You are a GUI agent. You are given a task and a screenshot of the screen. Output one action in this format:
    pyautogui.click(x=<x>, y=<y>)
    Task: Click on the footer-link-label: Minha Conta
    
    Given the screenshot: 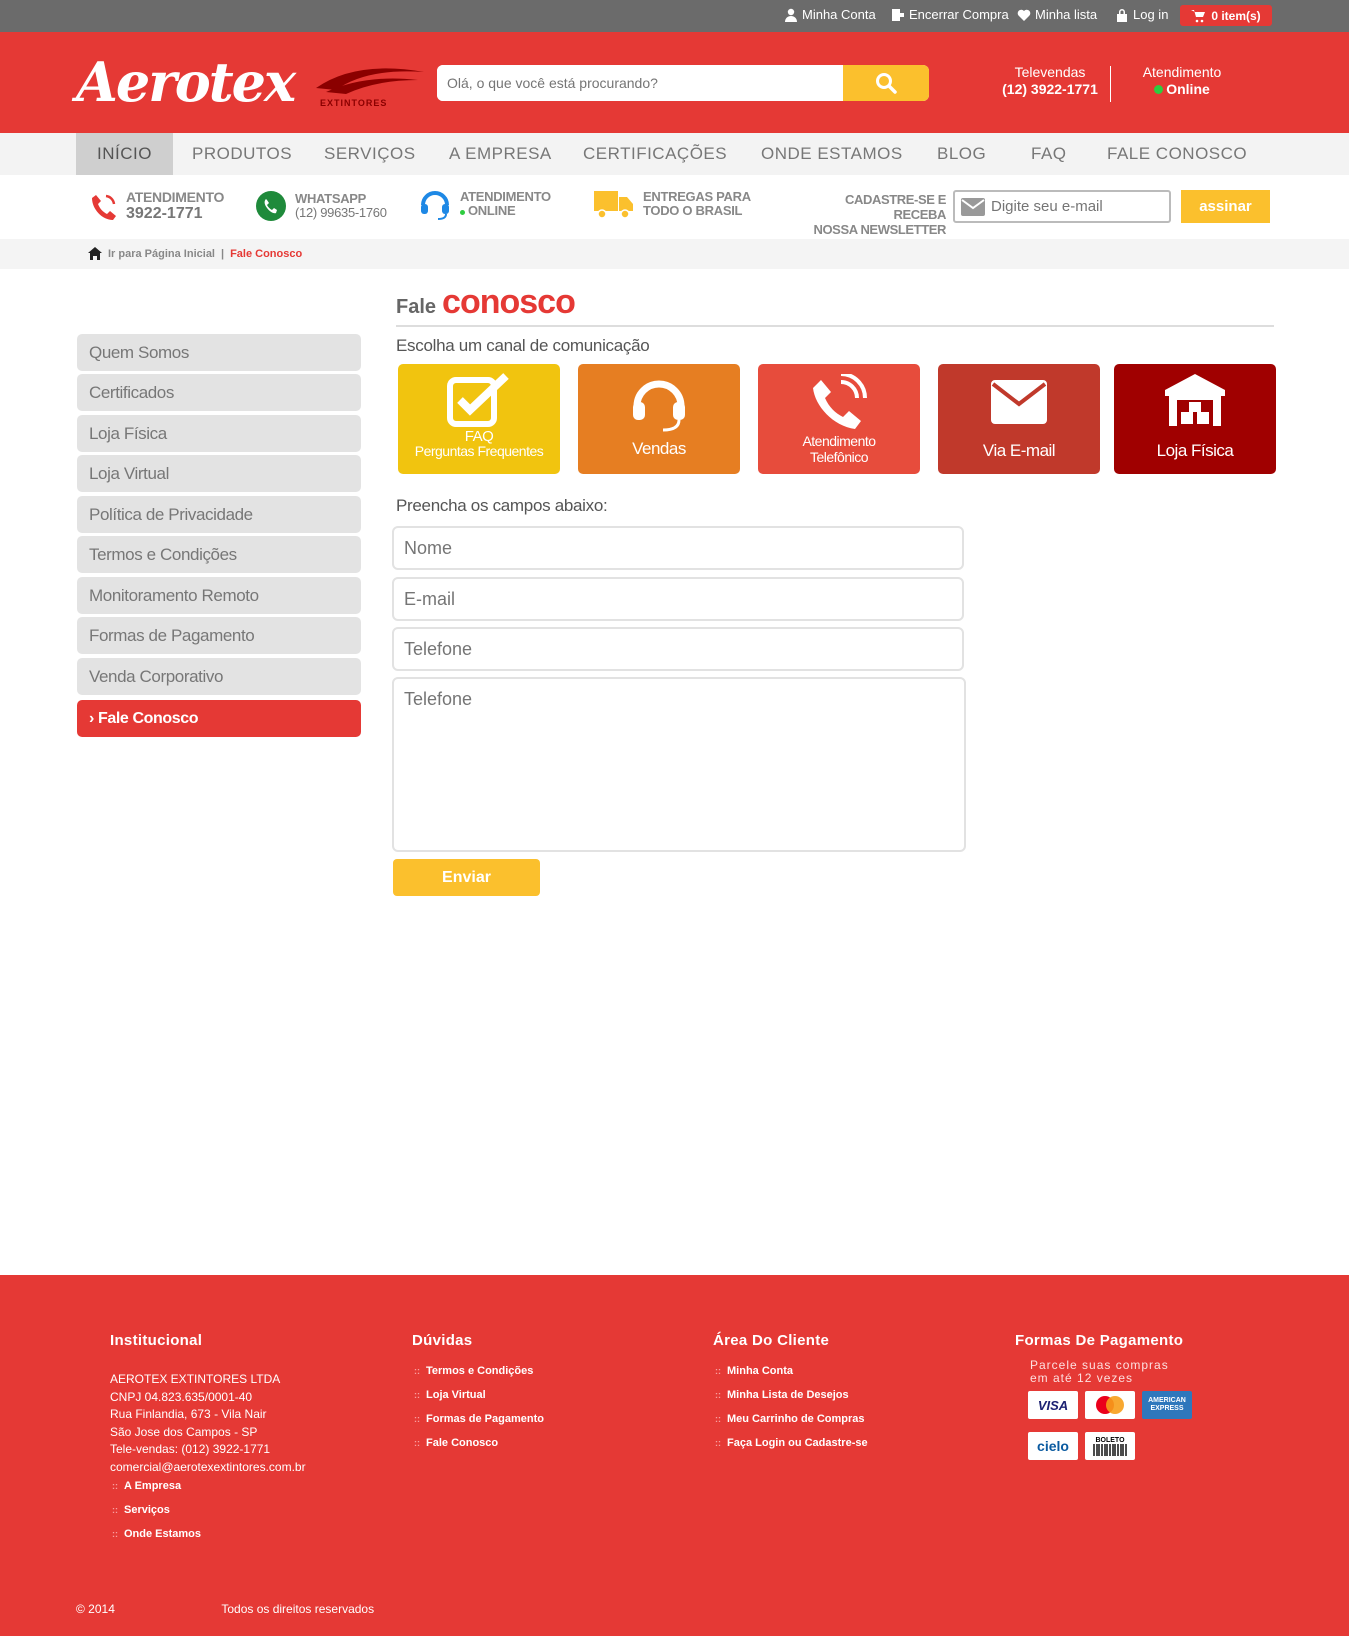 What is the action you would take?
    pyautogui.click(x=760, y=1371)
    